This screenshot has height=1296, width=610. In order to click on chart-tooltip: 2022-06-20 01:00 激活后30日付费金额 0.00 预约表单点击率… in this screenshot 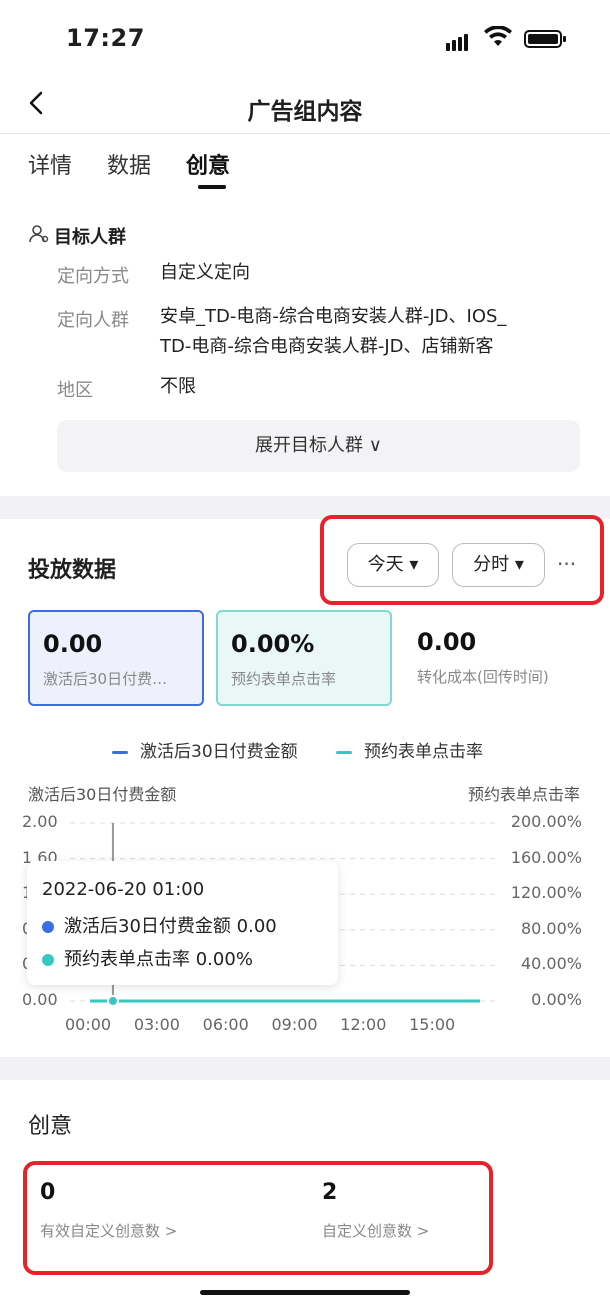, I will do `click(182, 923)`.